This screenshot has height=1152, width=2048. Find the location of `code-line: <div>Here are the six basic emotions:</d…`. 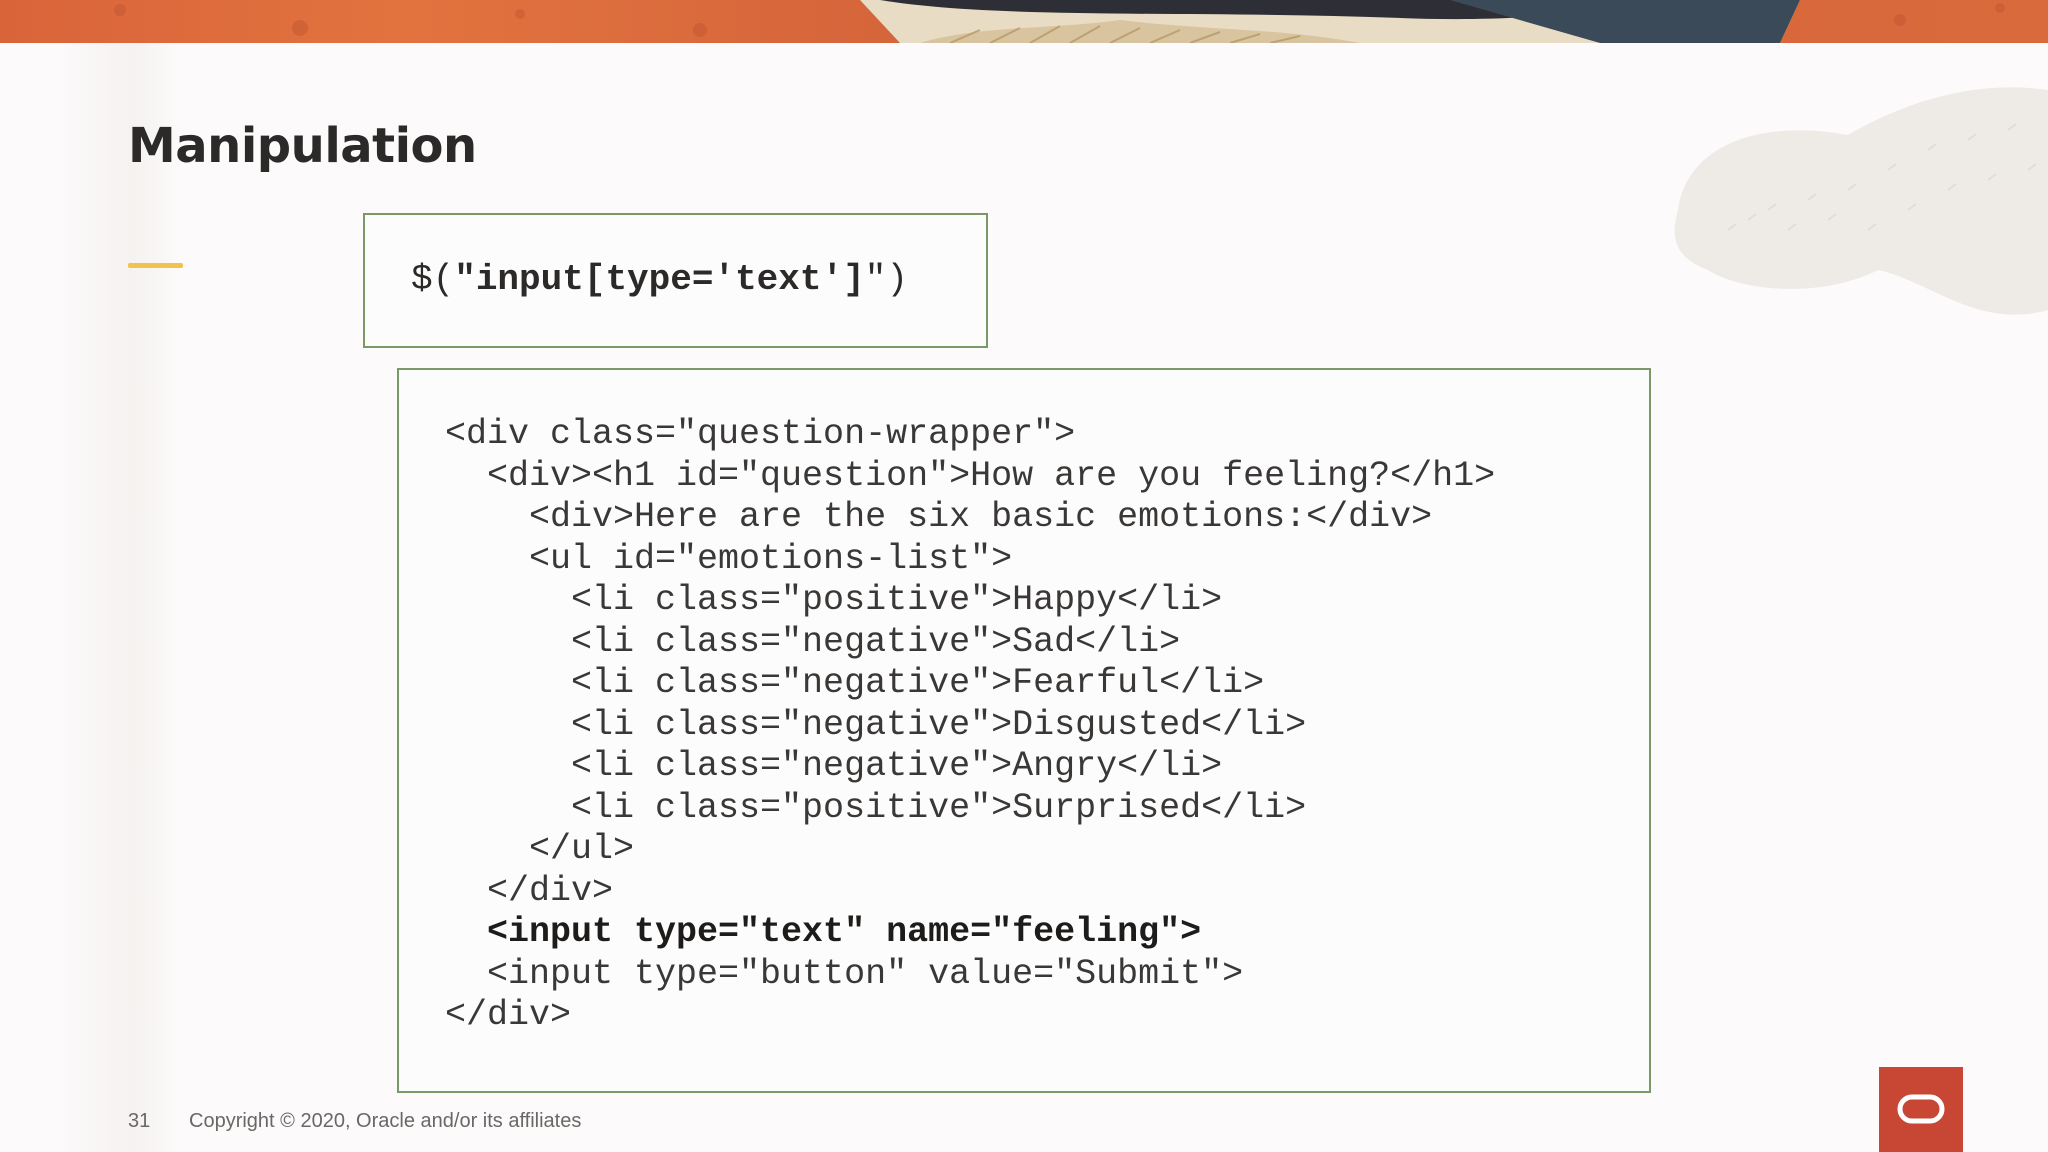

code-line: <div>Here are the six basic emotions:</d… is located at coordinates (939, 517).